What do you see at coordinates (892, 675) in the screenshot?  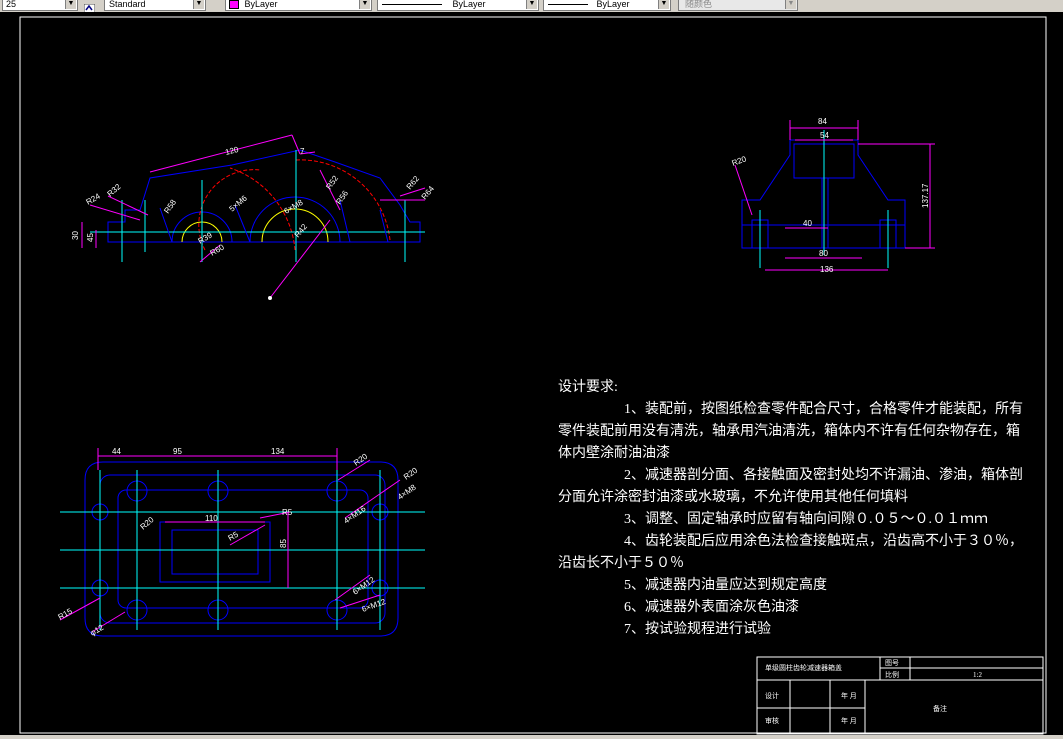 I see `scale-label: 比例` at bounding box center [892, 675].